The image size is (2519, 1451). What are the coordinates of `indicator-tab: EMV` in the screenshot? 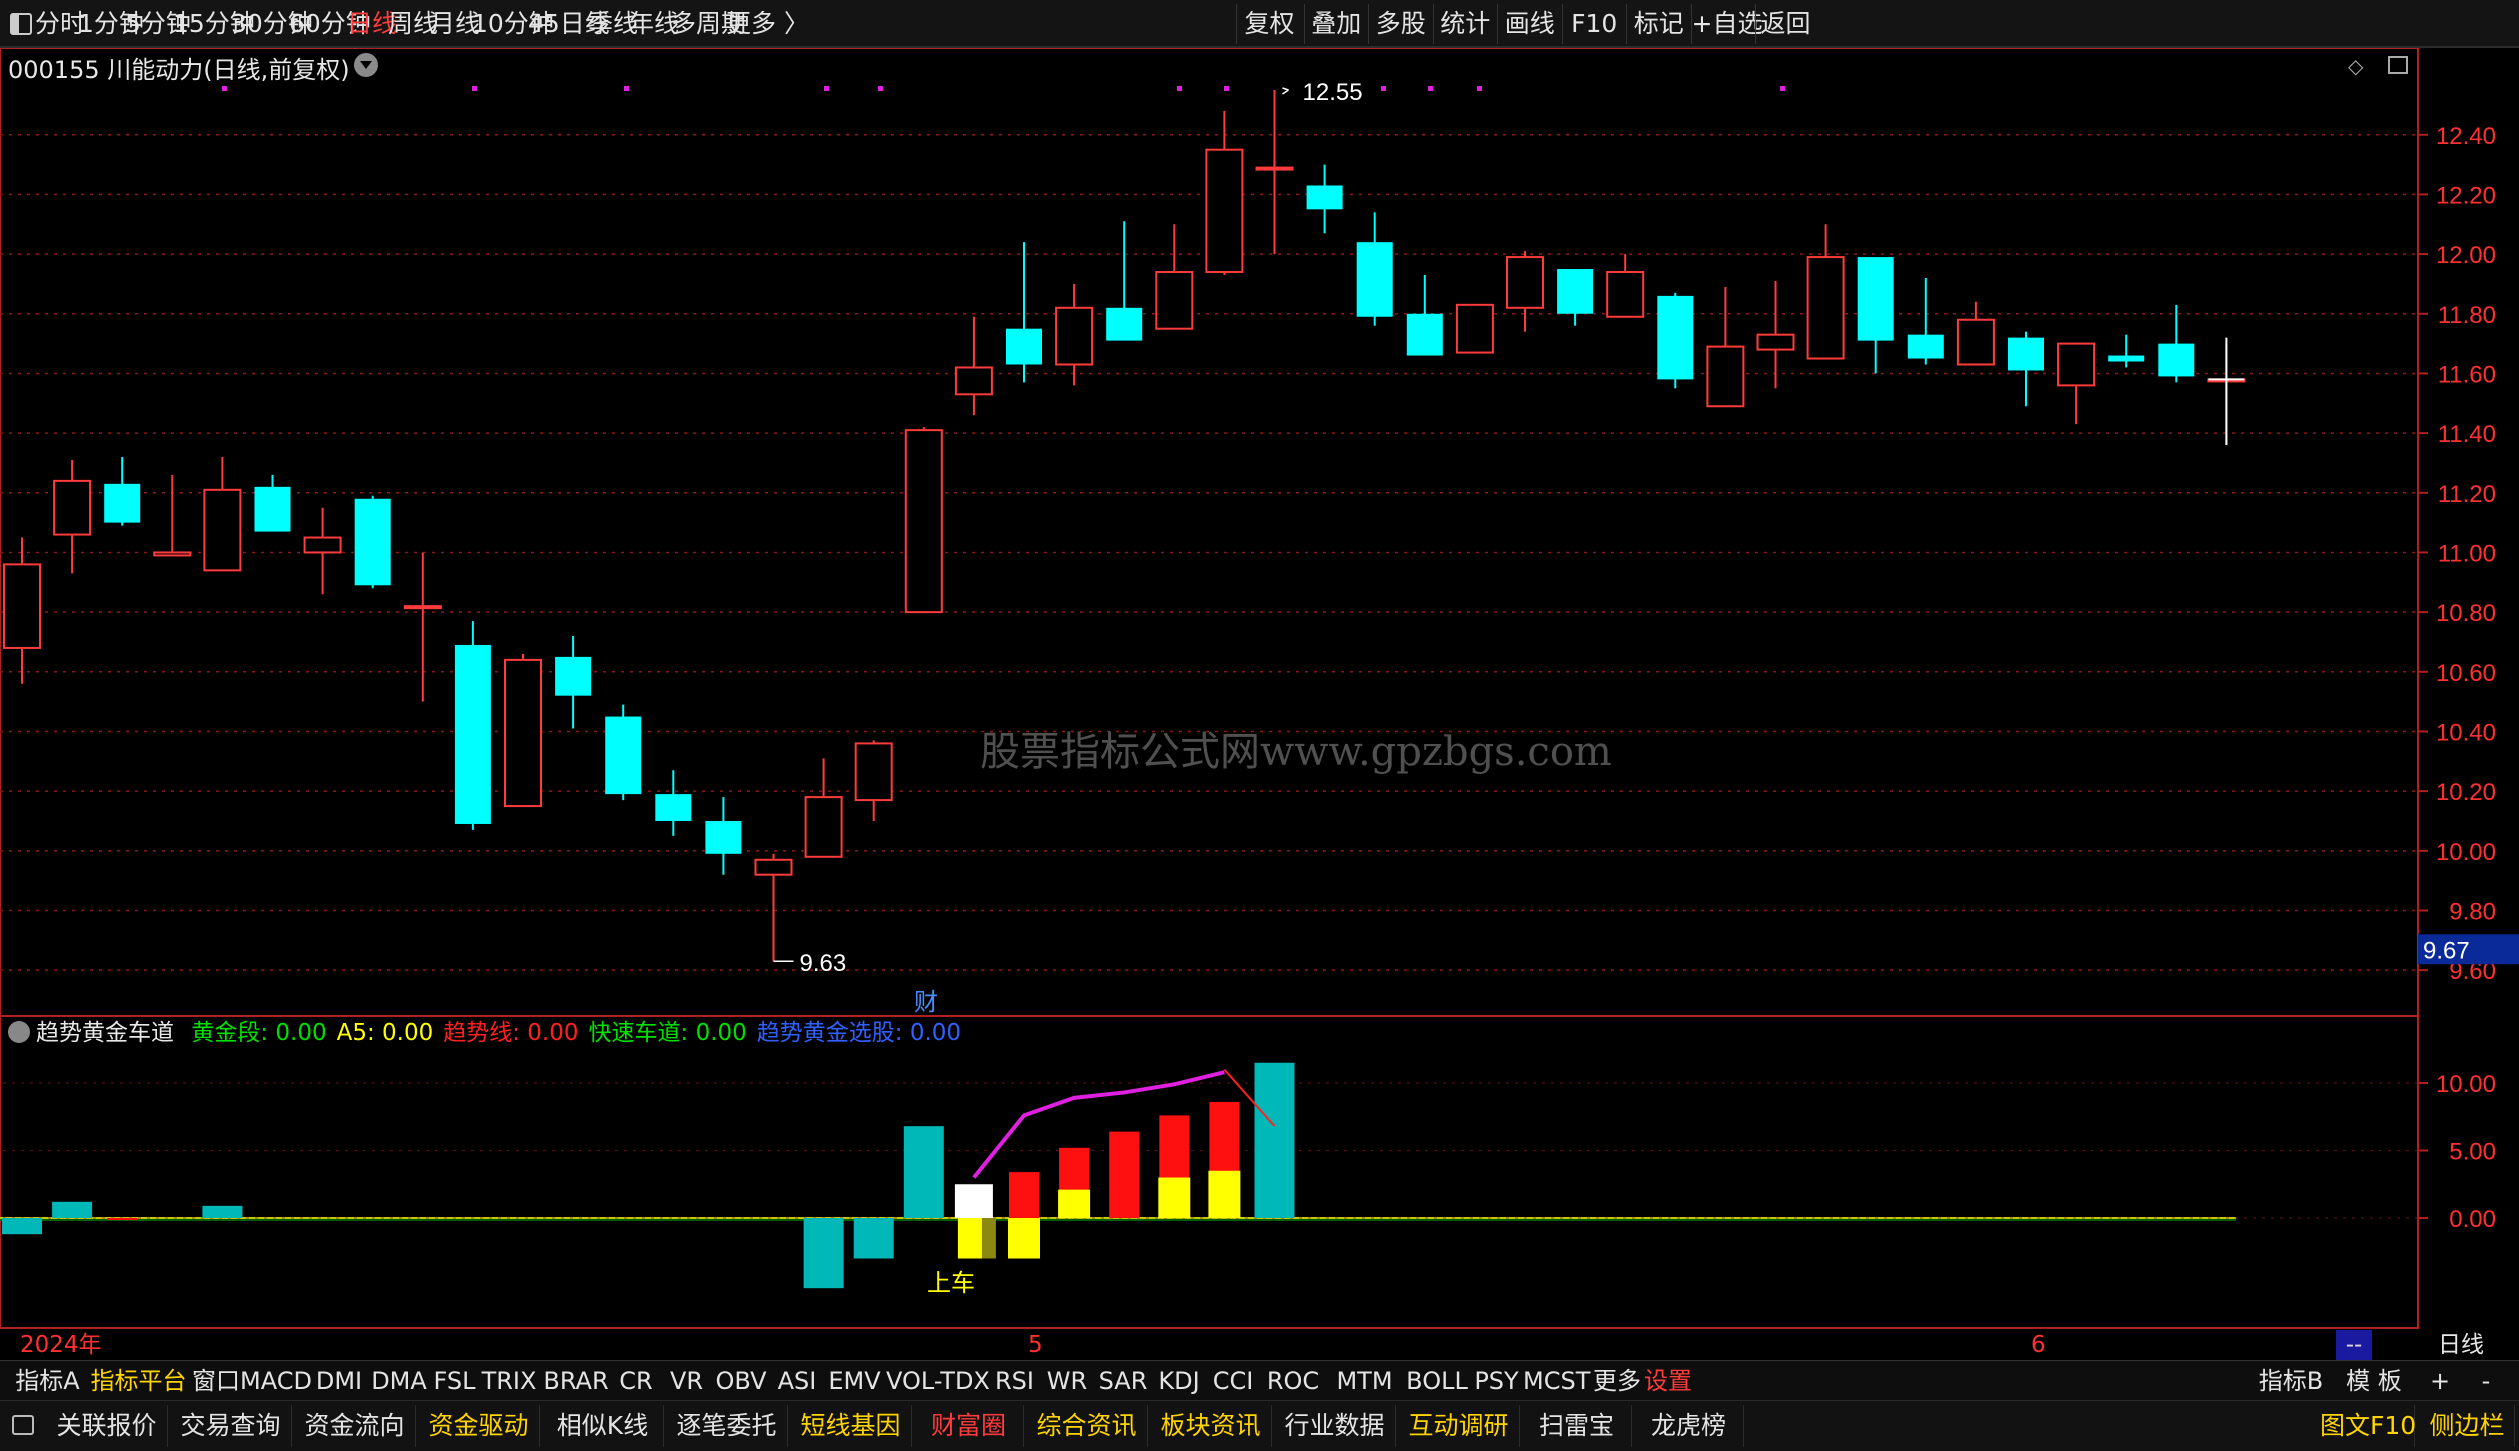 It's located at (854, 1381).